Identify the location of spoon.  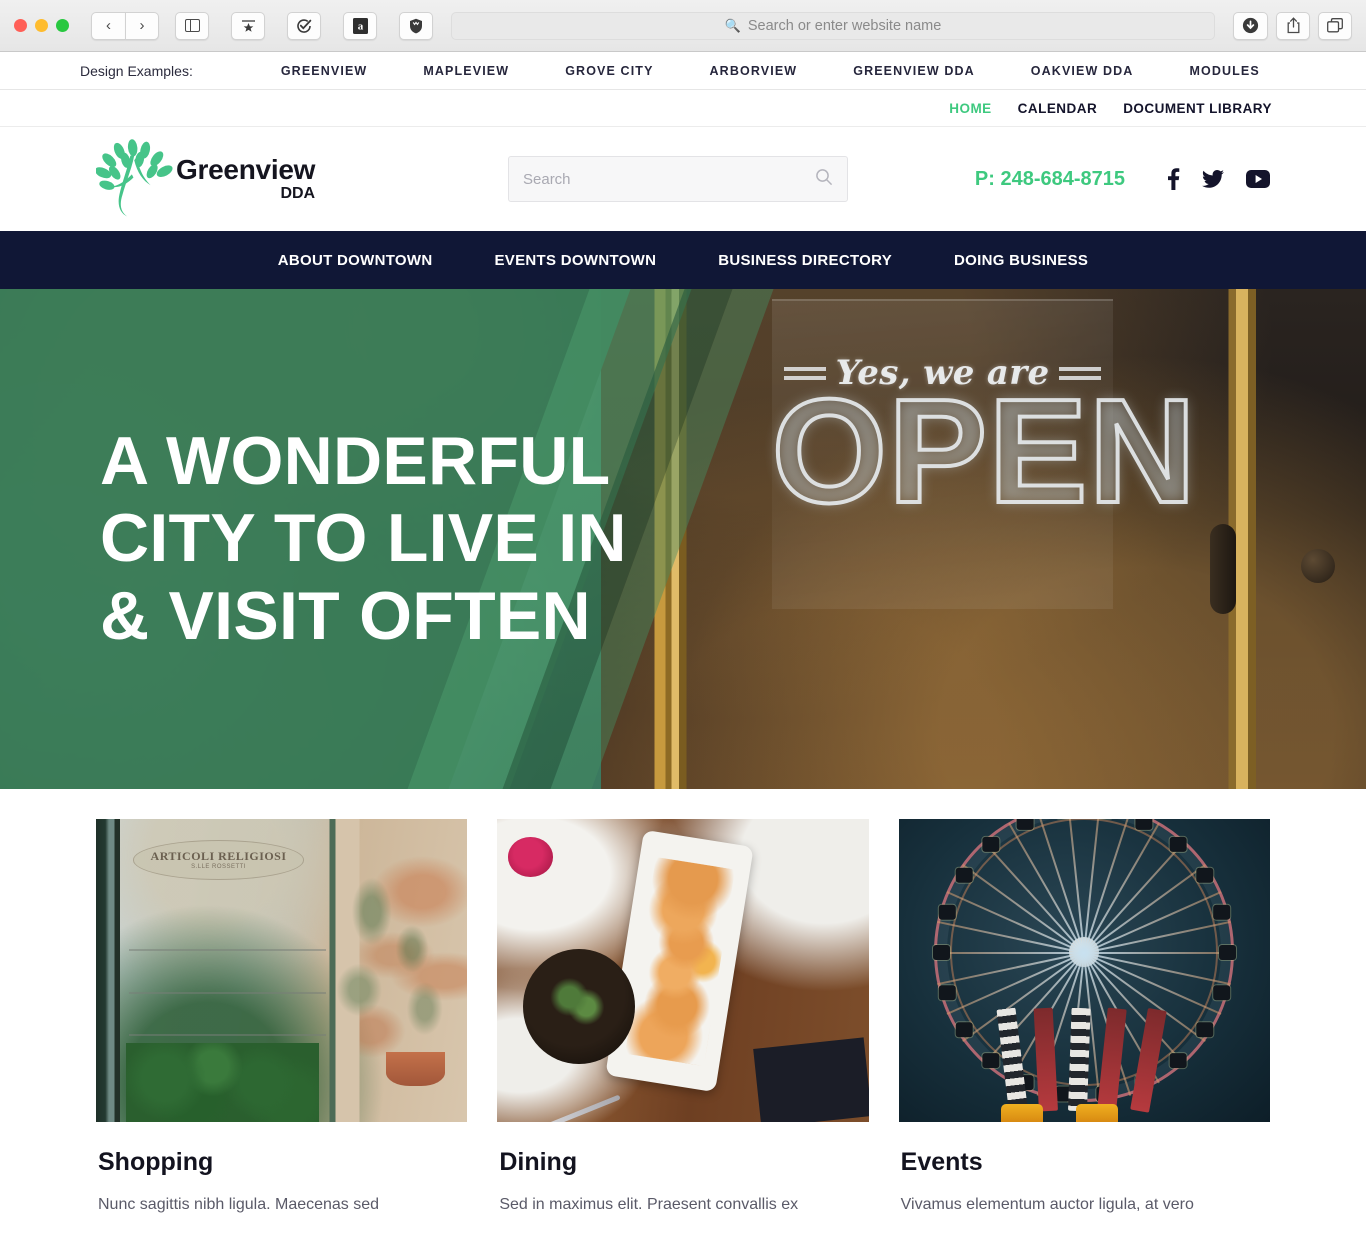
(579, 1108).